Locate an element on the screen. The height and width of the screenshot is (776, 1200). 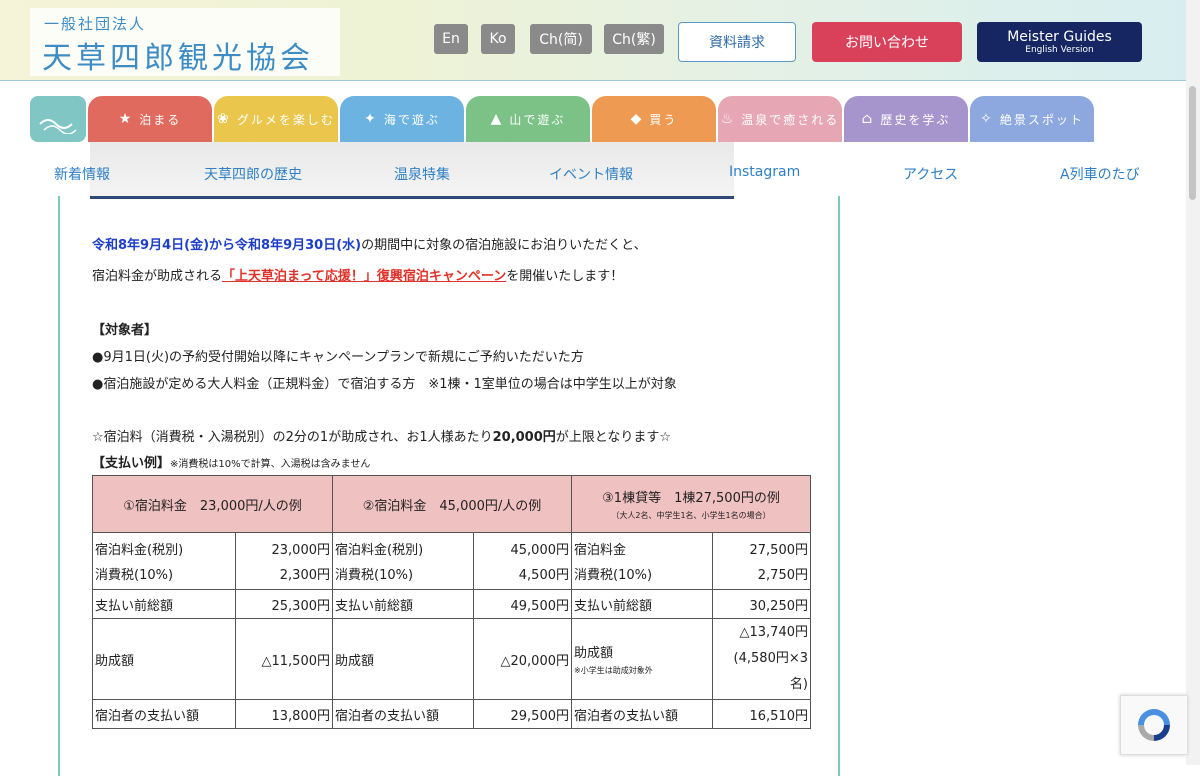
lang-en-button: En is located at coordinates (451, 39).